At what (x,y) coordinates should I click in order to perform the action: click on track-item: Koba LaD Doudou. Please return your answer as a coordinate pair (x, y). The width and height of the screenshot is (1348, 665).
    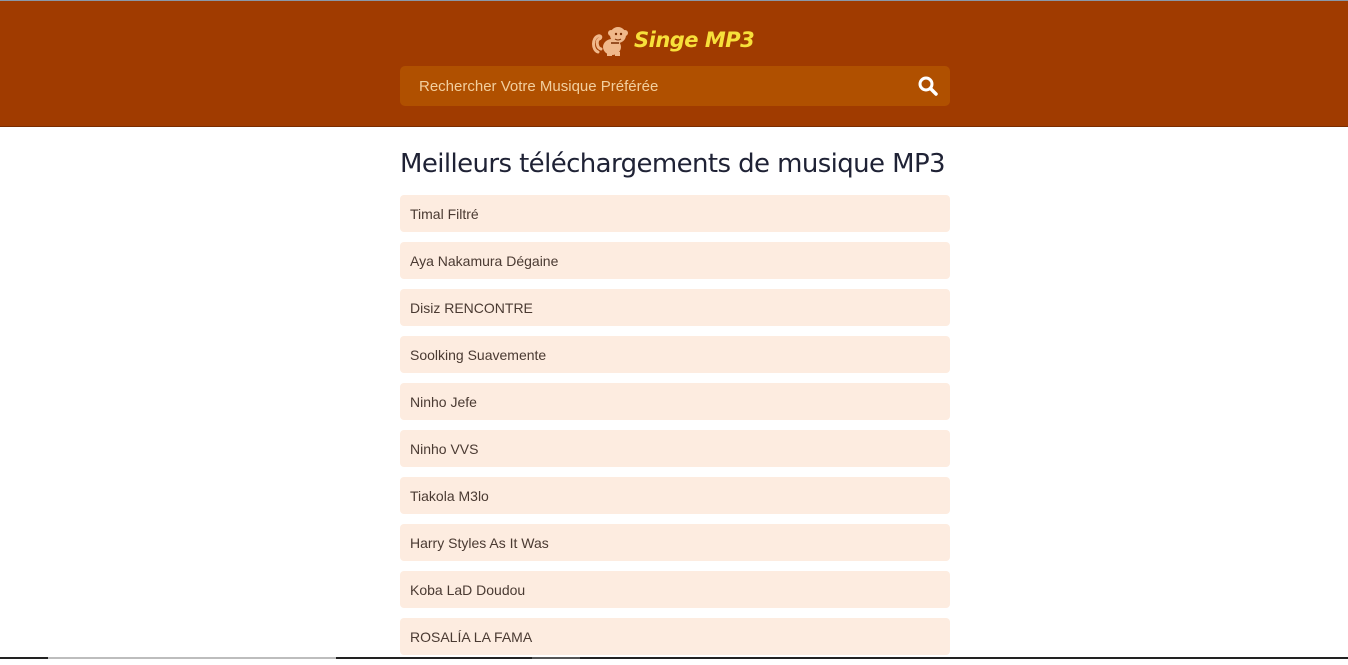
    Looking at the image, I should click on (675, 589).